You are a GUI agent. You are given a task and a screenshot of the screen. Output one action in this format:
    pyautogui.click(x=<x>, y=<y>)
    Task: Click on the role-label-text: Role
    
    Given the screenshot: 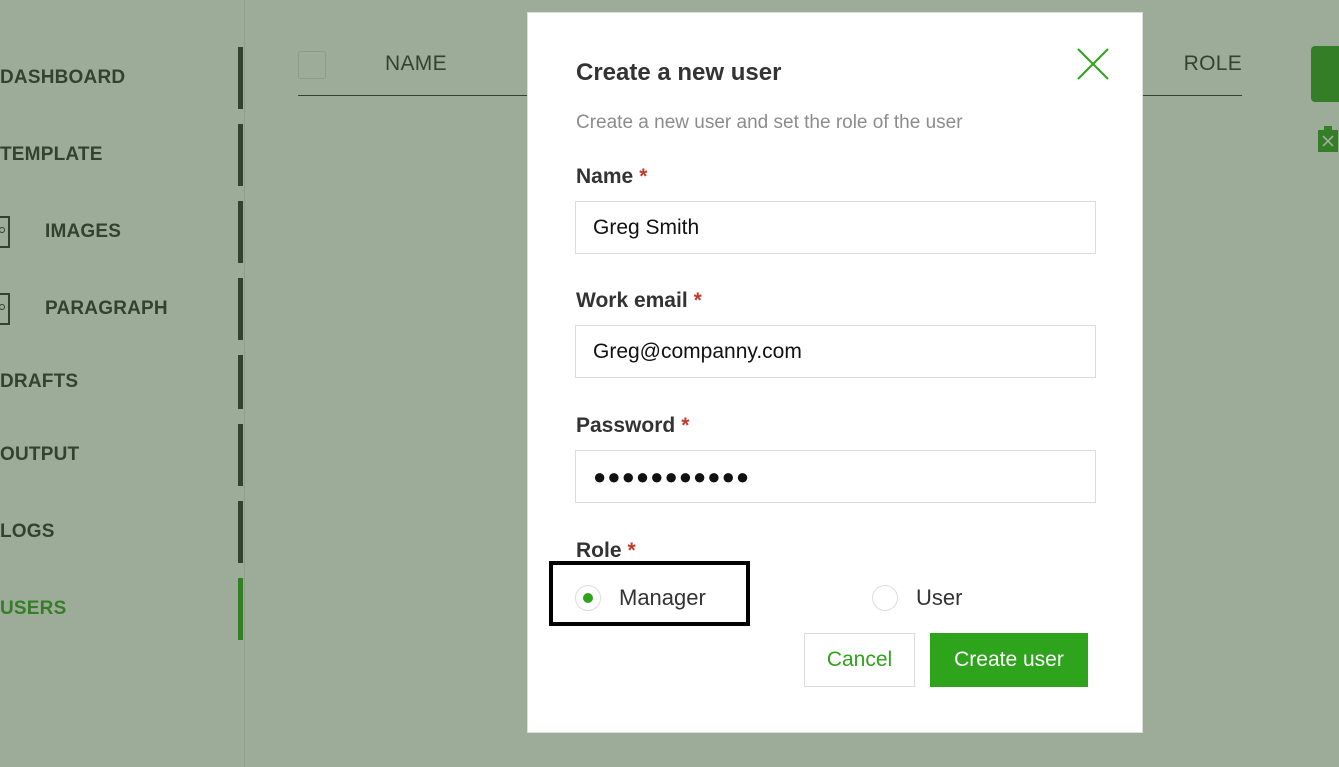 What is the action you would take?
    pyautogui.click(x=599, y=550)
    